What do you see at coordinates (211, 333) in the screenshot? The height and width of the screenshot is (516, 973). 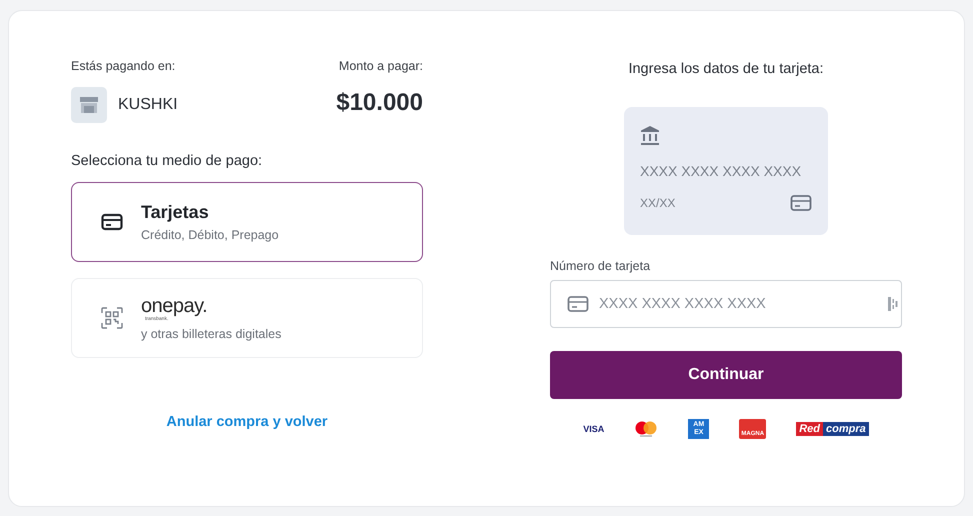 I see `option-subtitle: y otras billeteras digitales` at bounding box center [211, 333].